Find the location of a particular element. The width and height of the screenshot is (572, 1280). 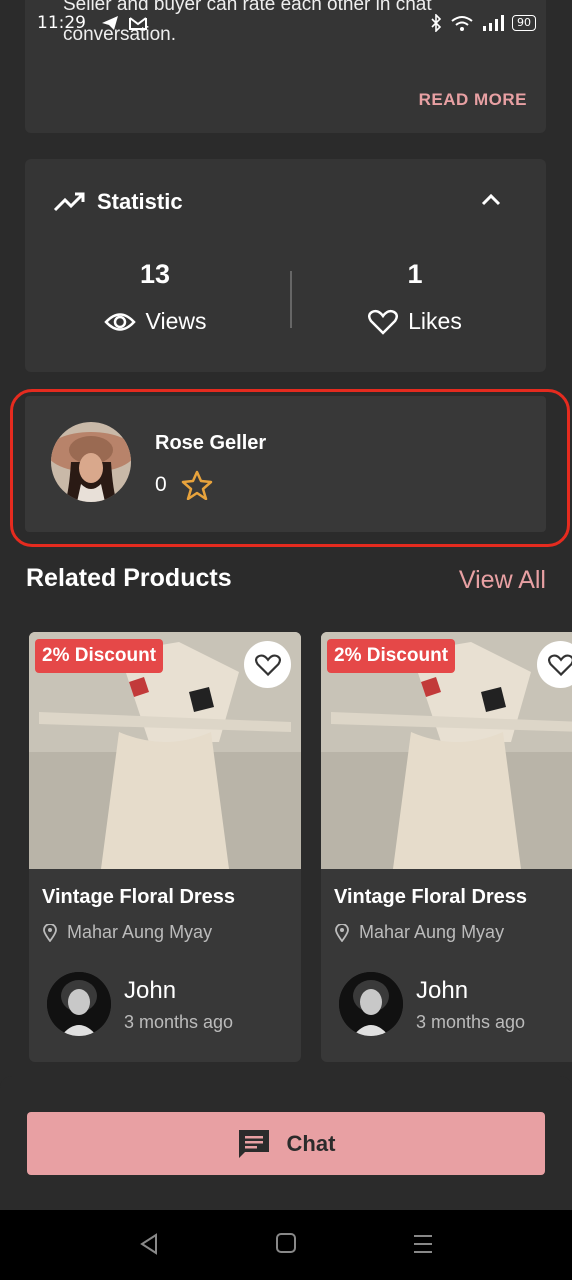

home-icon is located at coordinates (286, 1243).